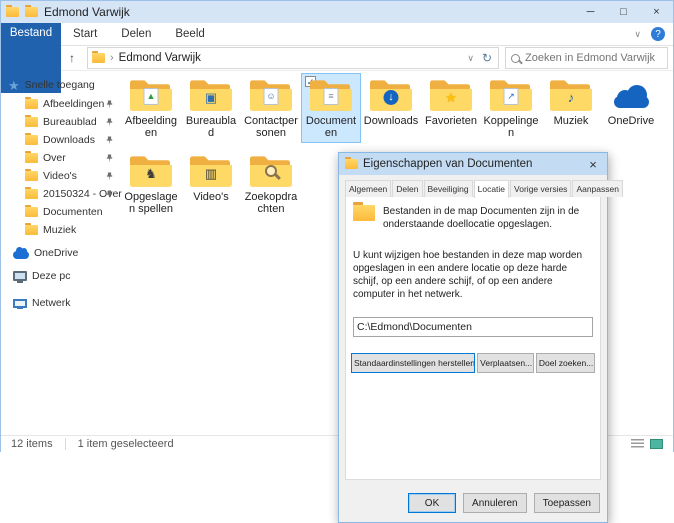  What do you see at coordinates (21, 252) in the screenshot?
I see `onedrive-cloud-icon` at bounding box center [21, 252].